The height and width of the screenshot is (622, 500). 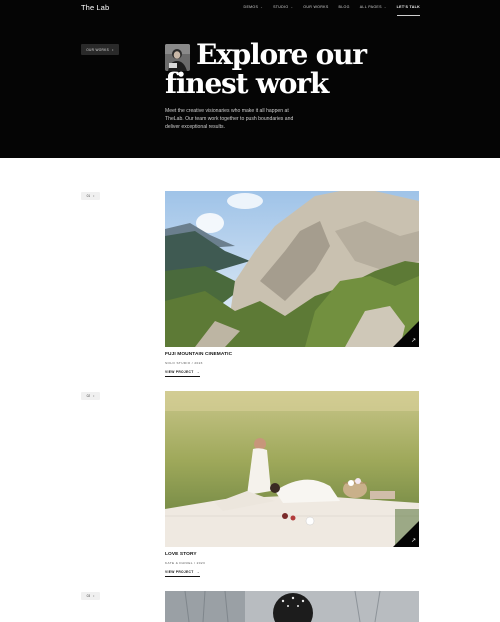 I want to click on work-title: FUJI MOUNTAIN CINEMATIC, so click(x=199, y=354).